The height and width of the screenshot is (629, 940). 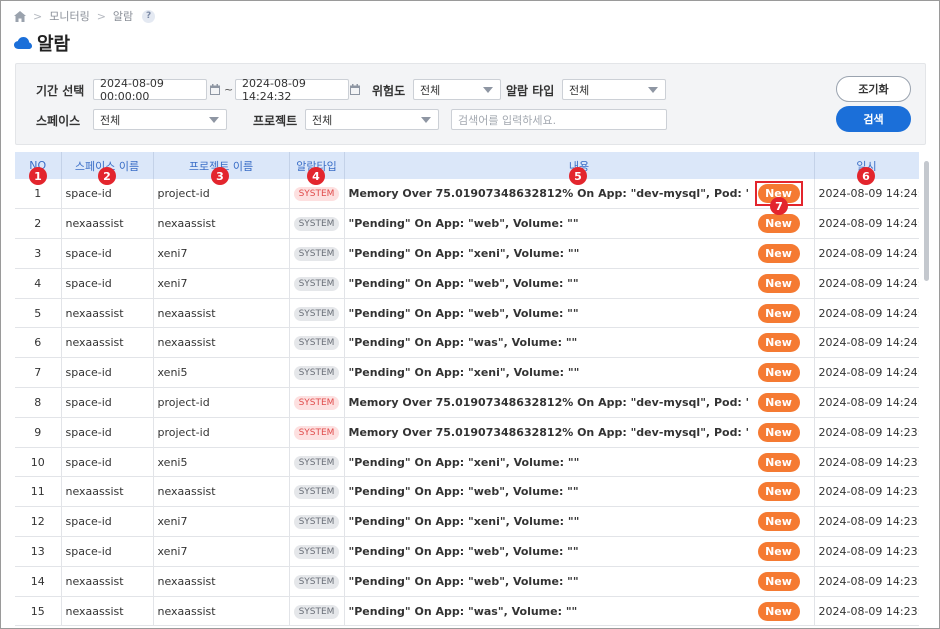 What do you see at coordinates (107, 581) in the screenshot?
I see `cell-space: nexaassist` at bounding box center [107, 581].